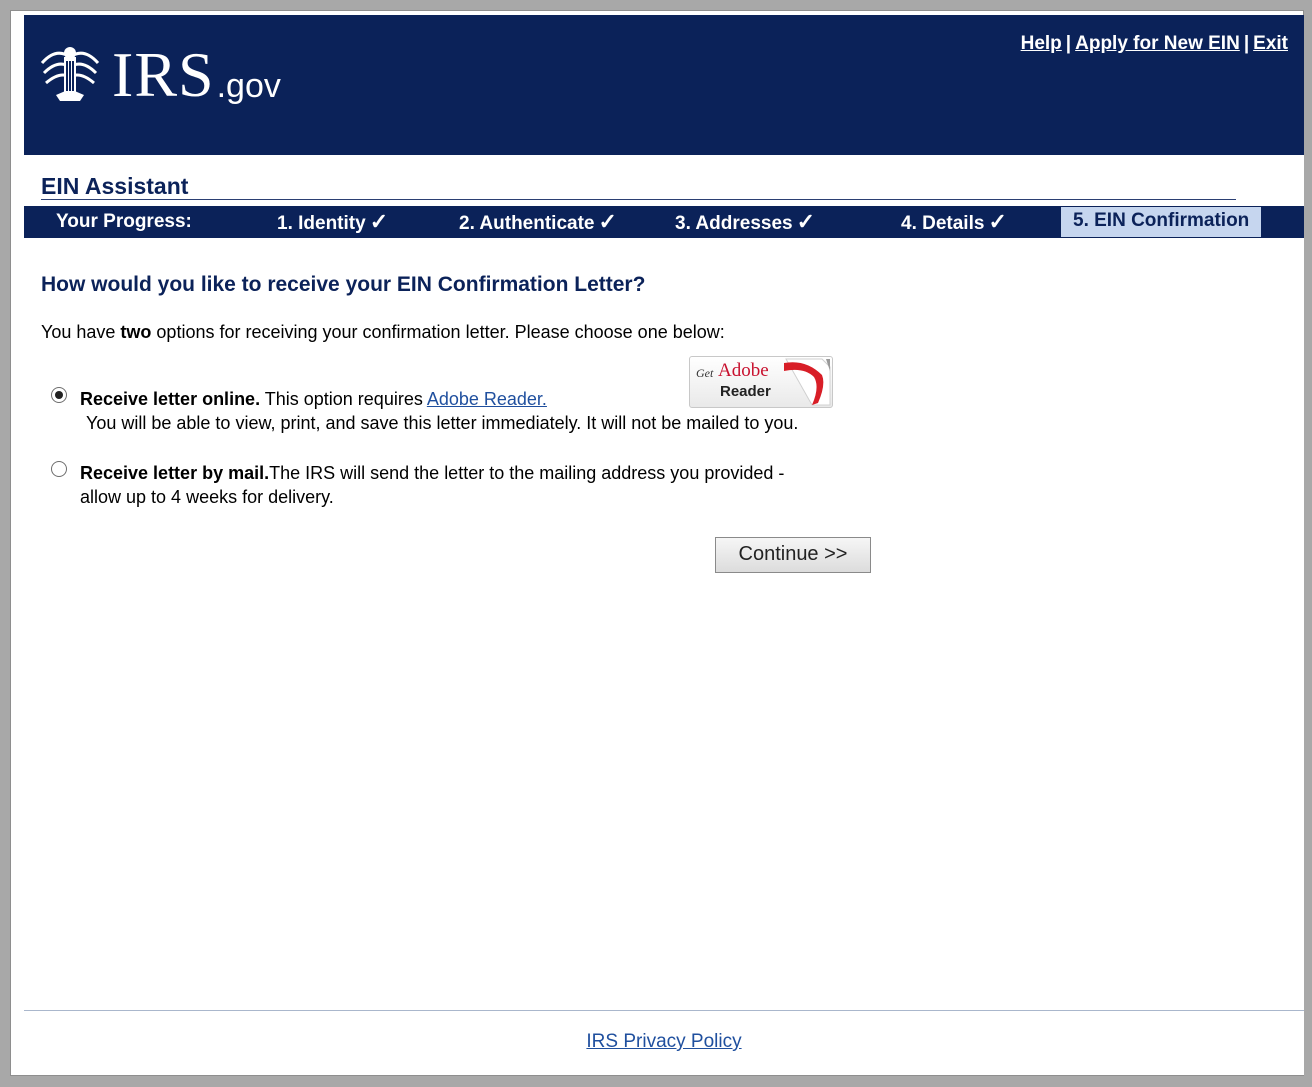  Describe the element at coordinates (170, 399) in the screenshot. I see `option-online-title: Receive letter online.` at that location.